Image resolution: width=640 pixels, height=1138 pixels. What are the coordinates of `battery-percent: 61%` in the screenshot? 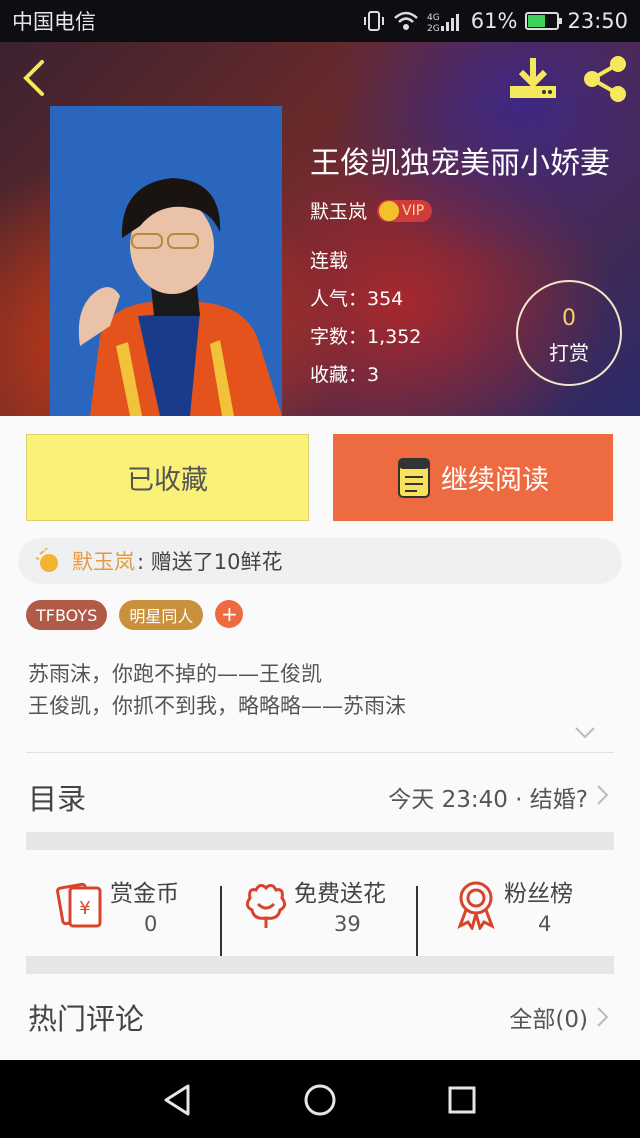 It's located at (494, 21).